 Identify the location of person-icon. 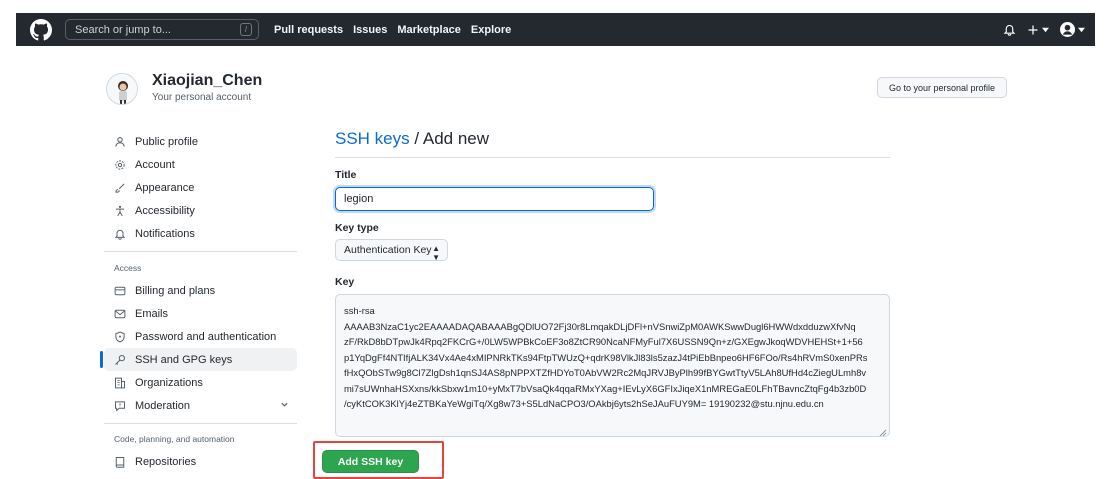
(120, 142).